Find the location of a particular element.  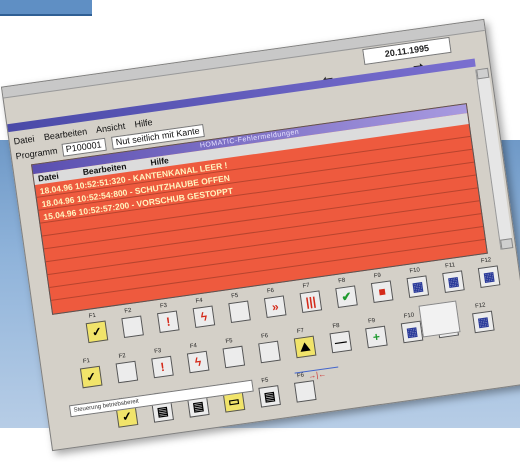

fast-forward-icon: » is located at coordinates (275, 307).